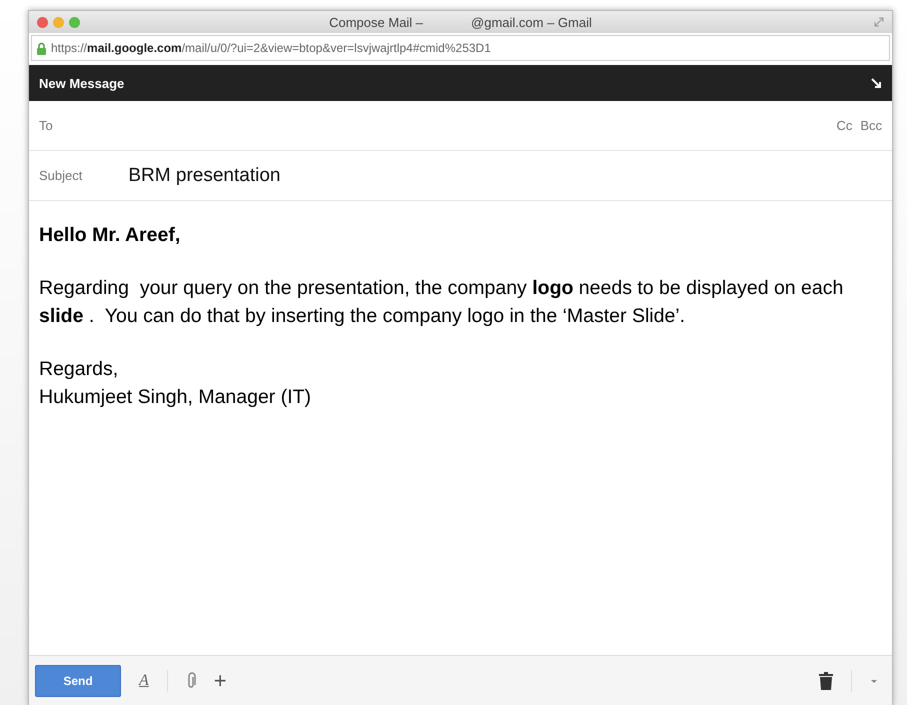  What do you see at coordinates (844, 125) in the screenshot?
I see `cc-link: Cc` at bounding box center [844, 125].